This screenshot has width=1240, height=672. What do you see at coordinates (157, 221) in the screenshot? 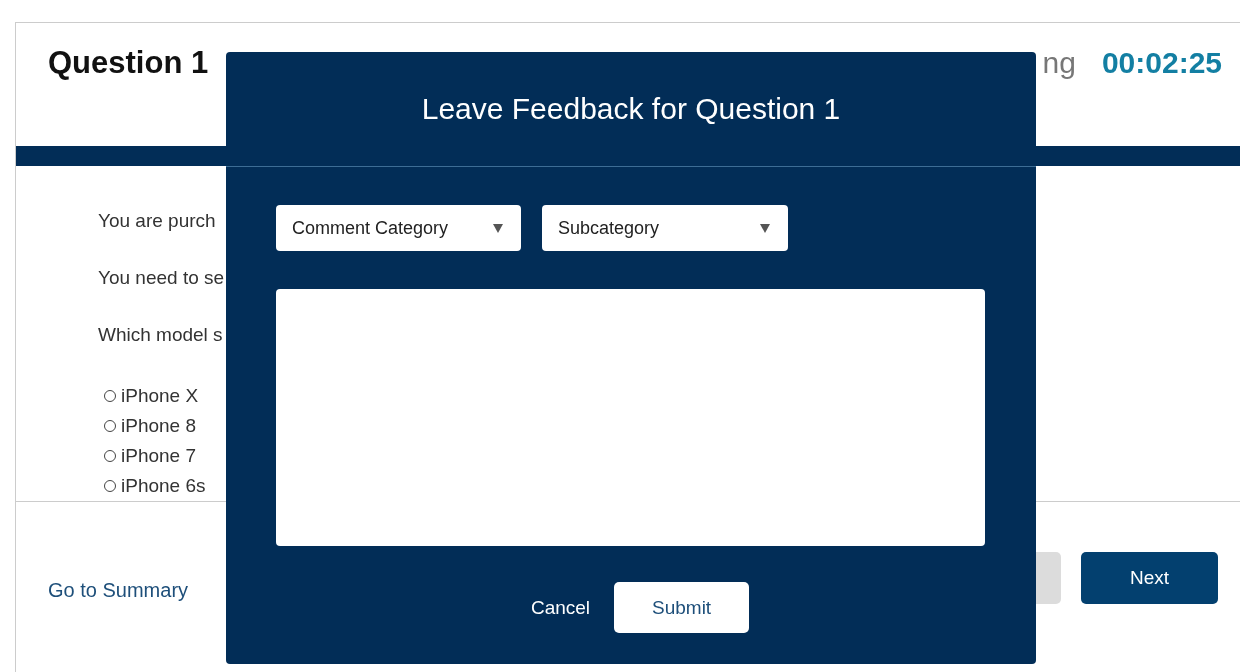
I see `question-text: You are purch` at bounding box center [157, 221].